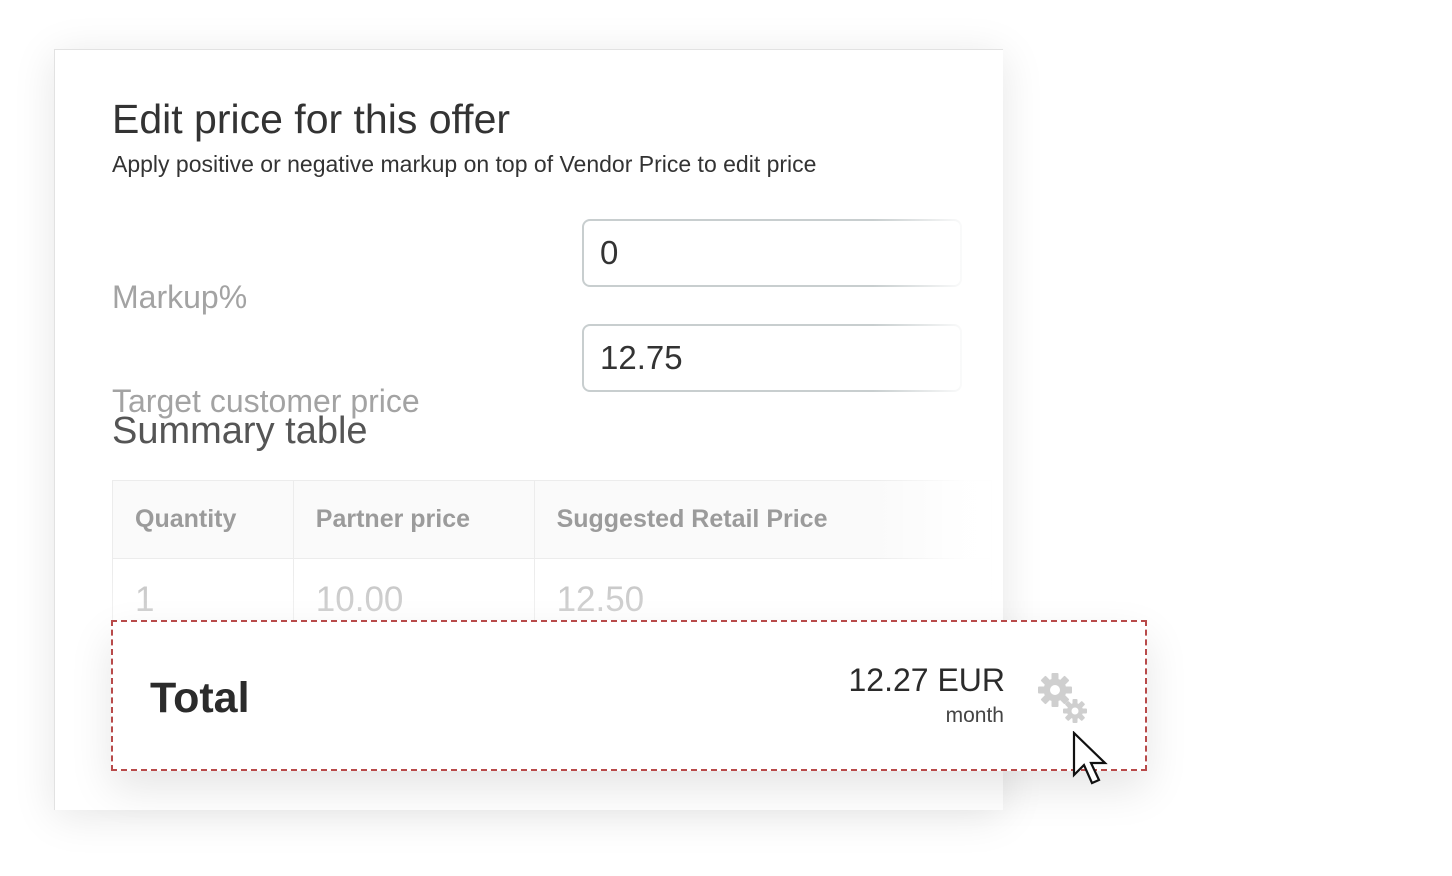  What do you see at coordinates (180, 297) in the screenshot?
I see `markup-label: Markup%` at bounding box center [180, 297].